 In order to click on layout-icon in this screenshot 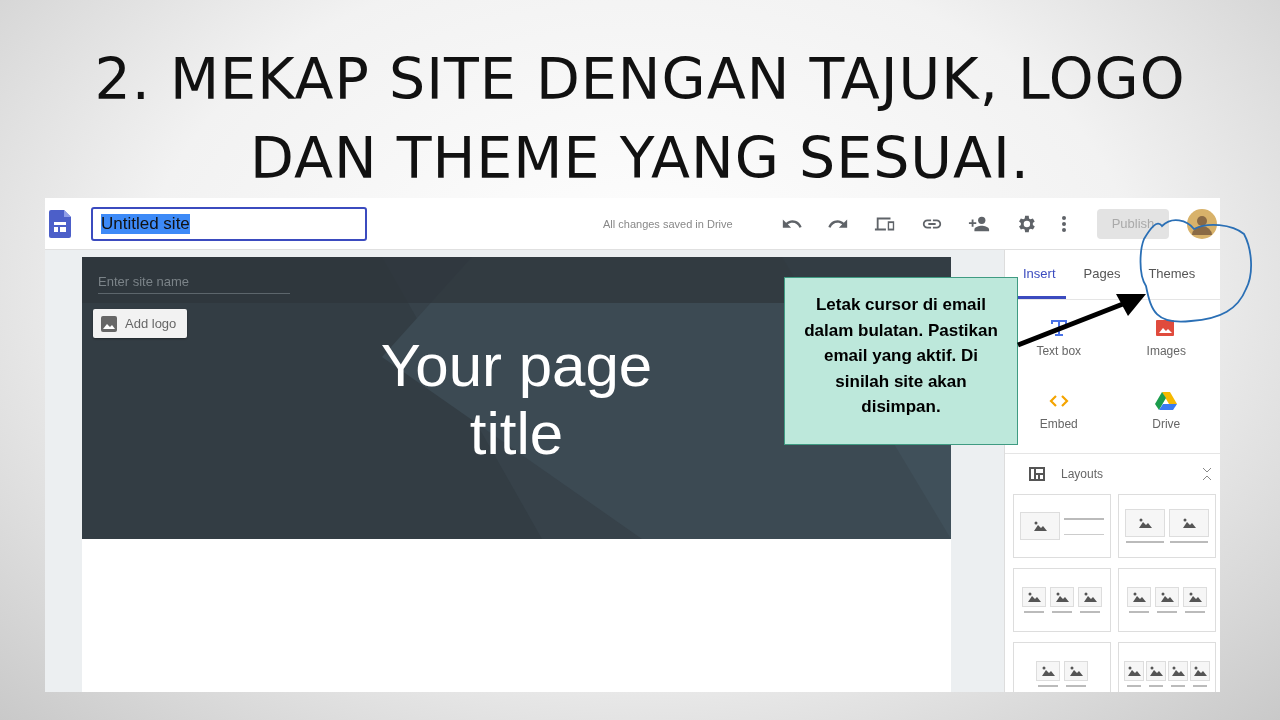, I will do `click(1037, 474)`.